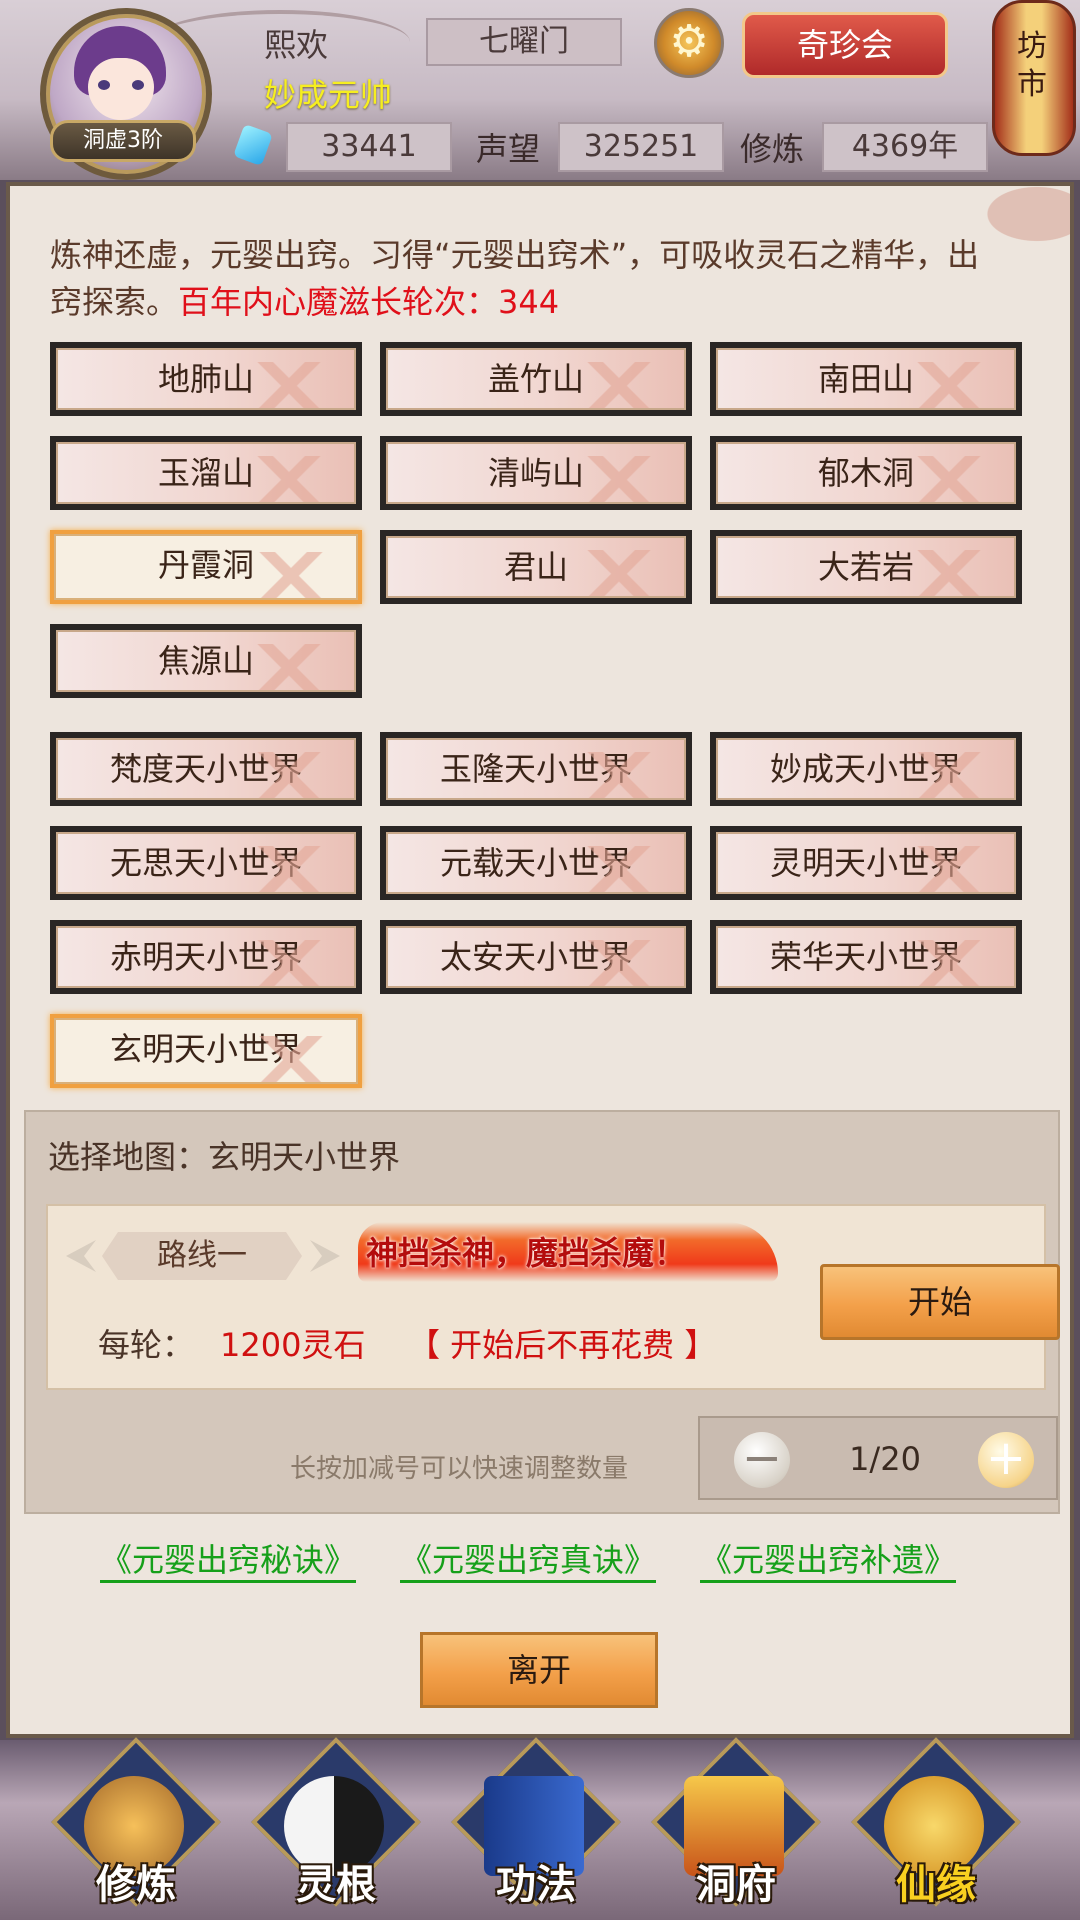 The width and height of the screenshot is (1080, 1920). Describe the element at coordinates (253, 145) in the screenshot. I see `spirit-stone-icon` at that location.